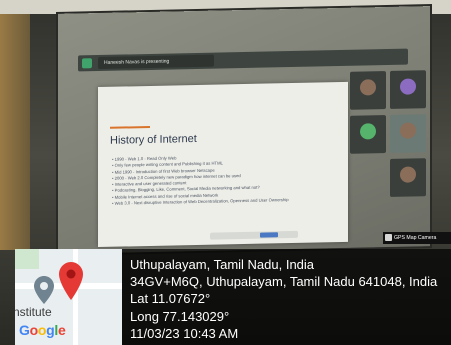 This screenshot has height=345, width=451. Describe the element at coordinates (42, 330) in the screenshot. I see `google-logo: Google` at that location.